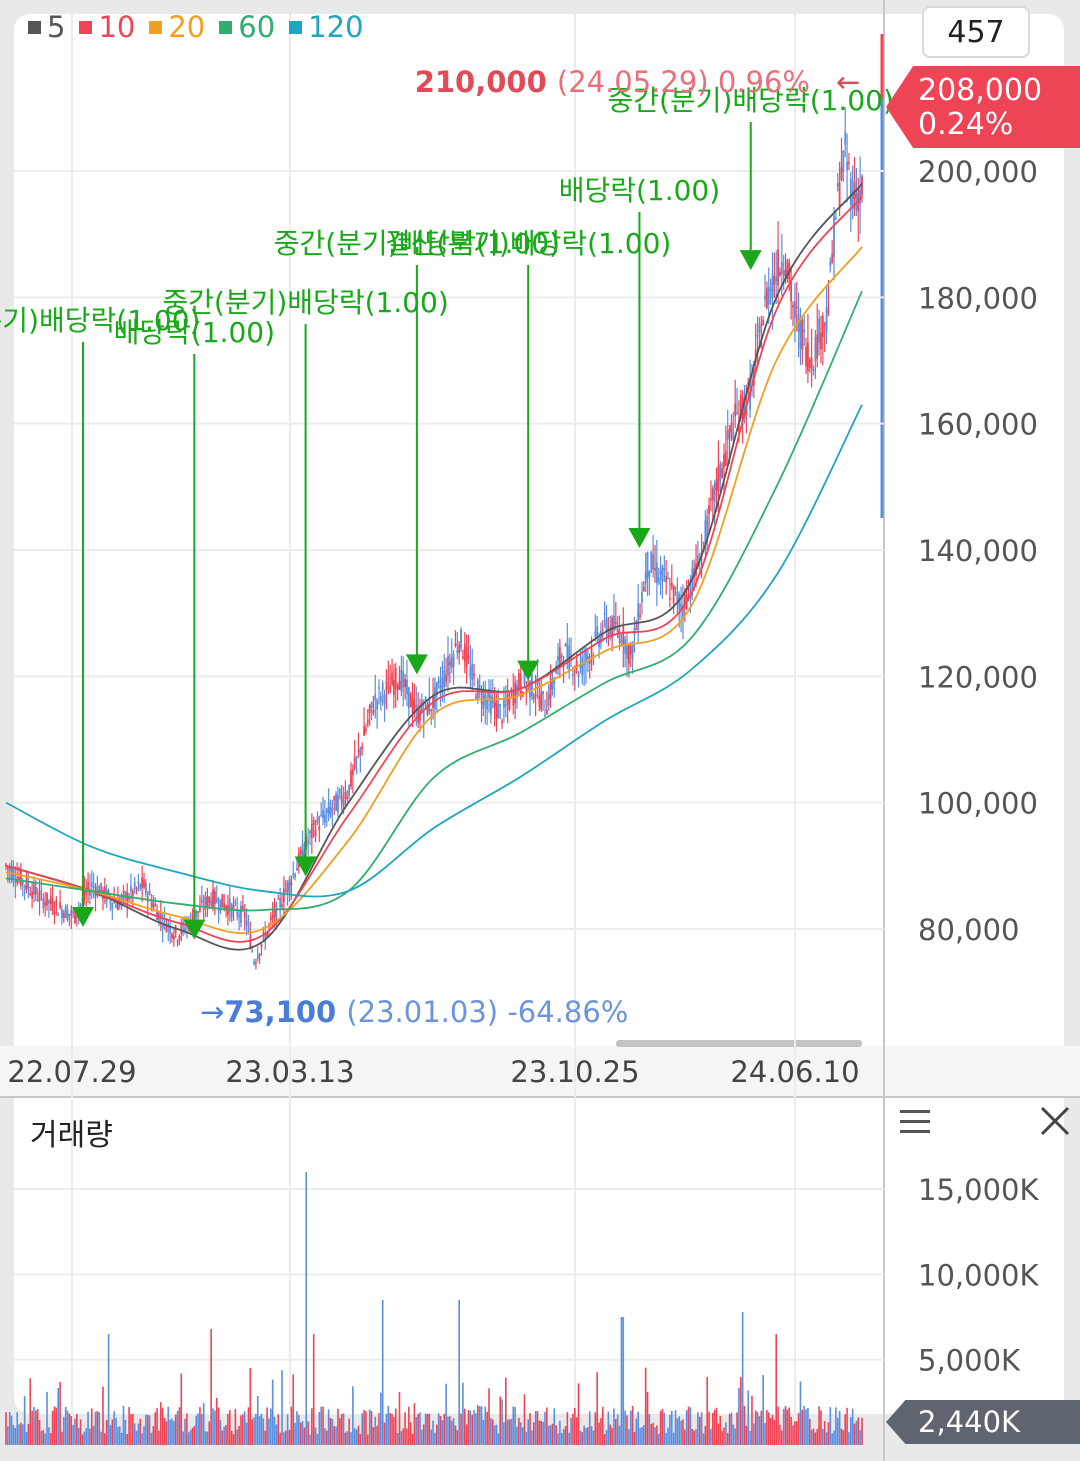  I want to click on legend-item-ma60: 60, so click(247, 27).